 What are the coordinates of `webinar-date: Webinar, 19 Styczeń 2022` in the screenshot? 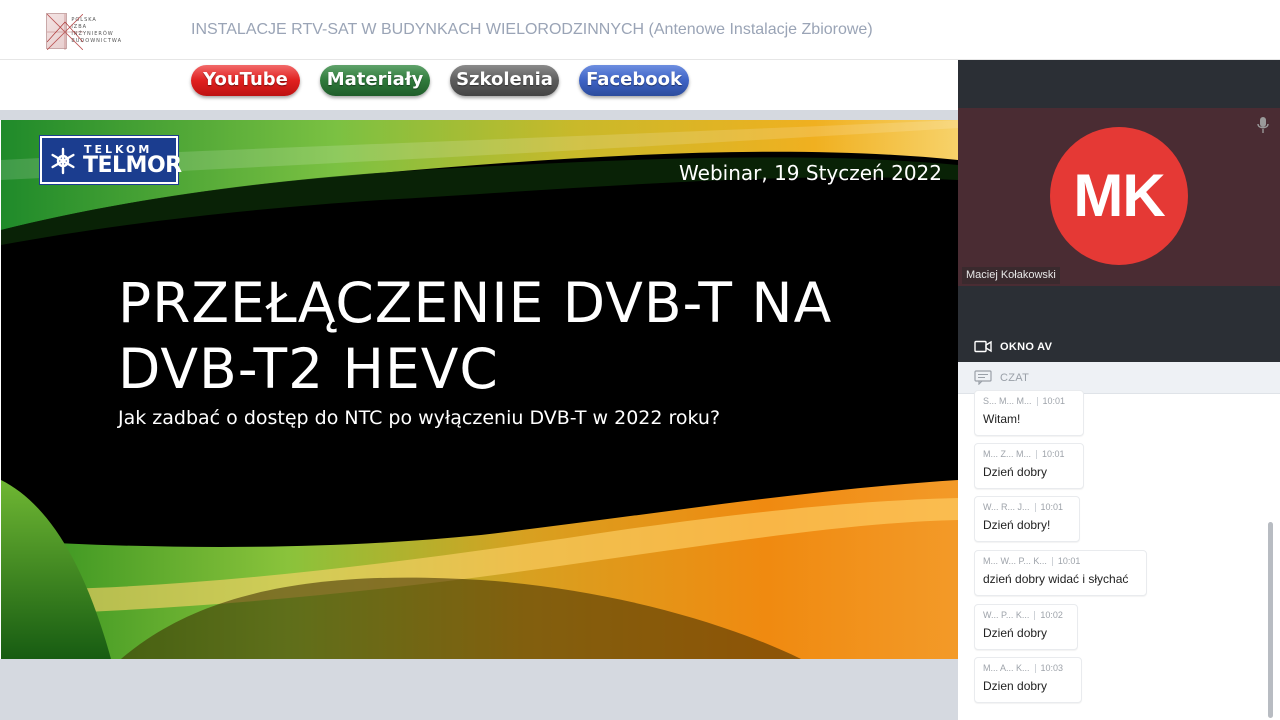 It's located at (810, 173).